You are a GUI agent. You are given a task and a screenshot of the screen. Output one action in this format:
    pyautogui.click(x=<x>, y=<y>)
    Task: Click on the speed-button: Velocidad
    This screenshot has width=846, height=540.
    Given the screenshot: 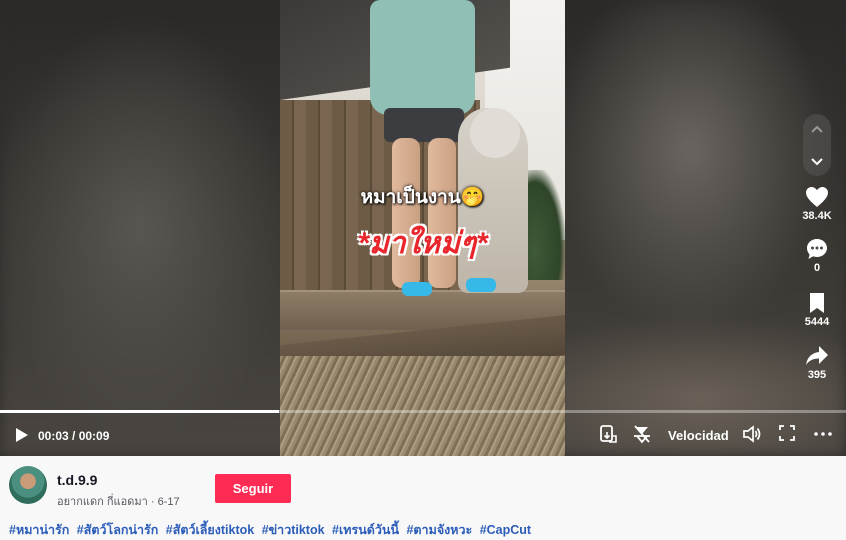 What is the action you would take?
    pyautogui.click(x=698, y=435)
    